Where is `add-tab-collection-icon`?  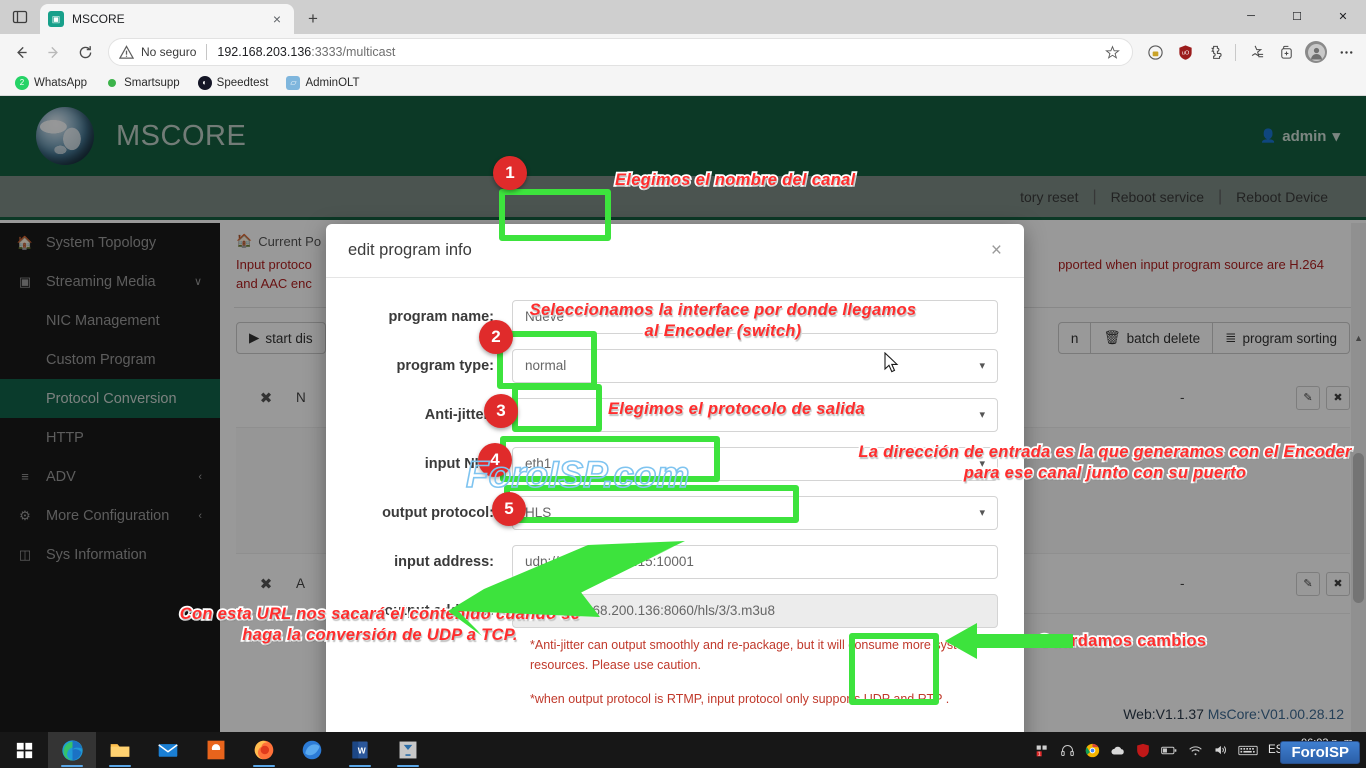
add-tab-collection-icon is located at coordinates (1286, 52).